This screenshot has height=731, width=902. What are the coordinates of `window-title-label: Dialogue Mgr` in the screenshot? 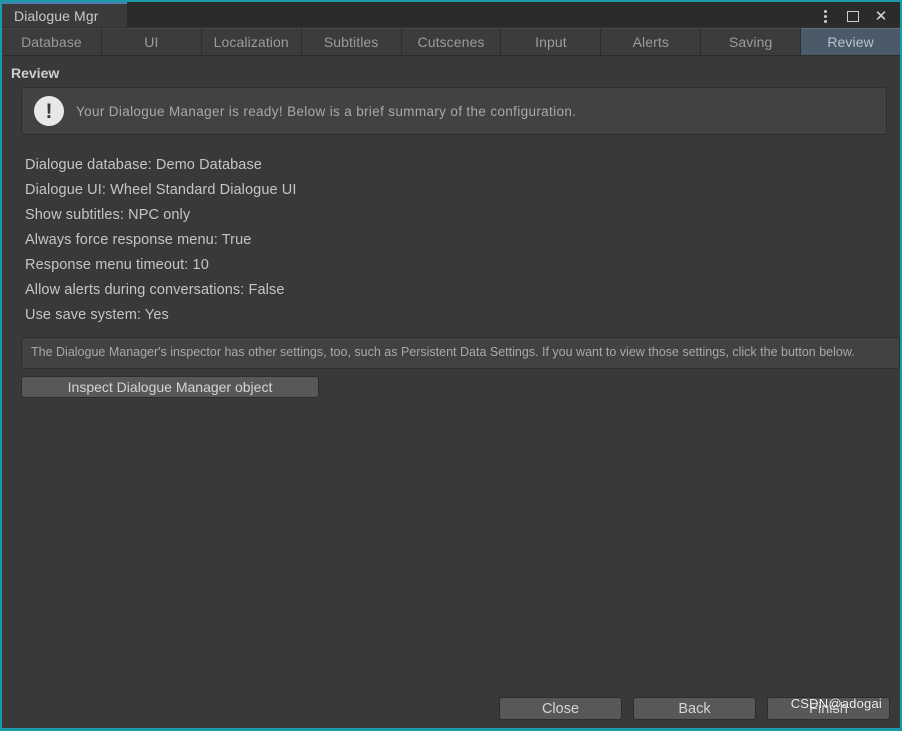 It's located at (56, 15).